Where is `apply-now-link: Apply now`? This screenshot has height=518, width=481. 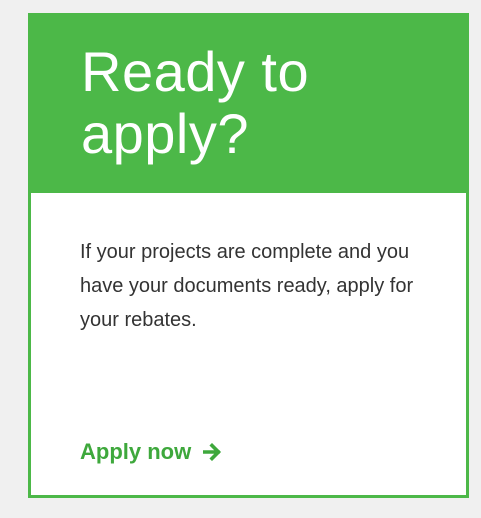
apply-now-link: Apply now is located at coordinates (151, 452).